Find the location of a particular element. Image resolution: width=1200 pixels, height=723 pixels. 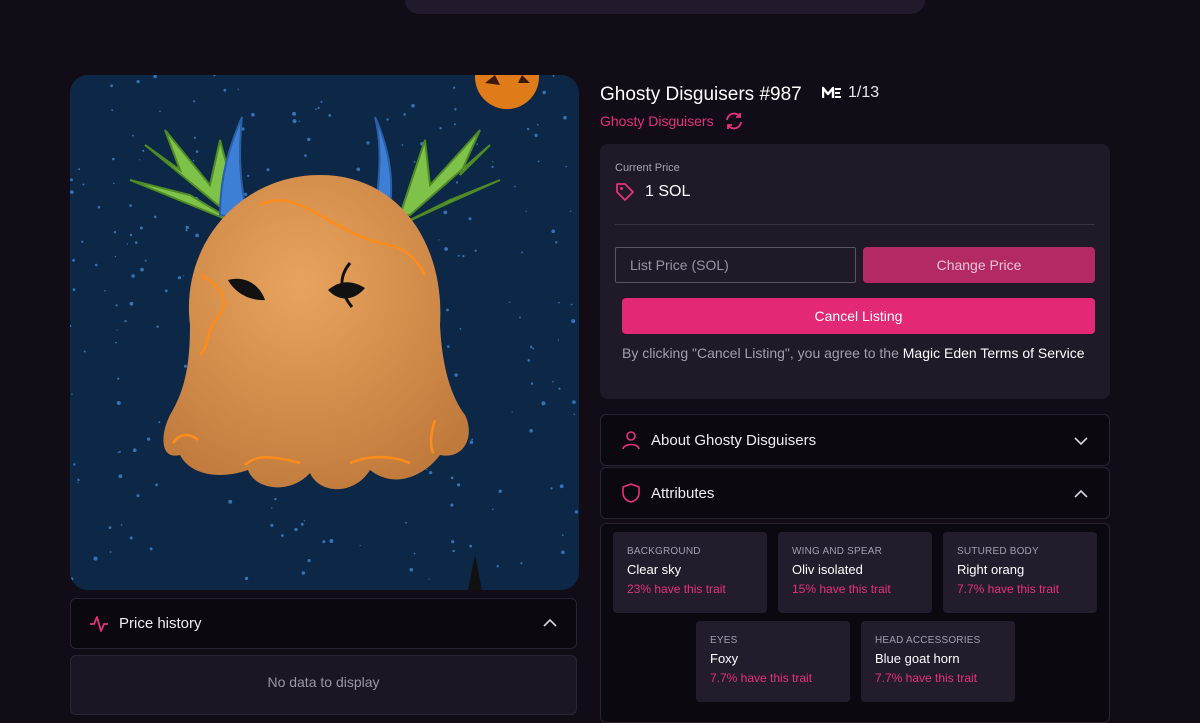

price-history-empty: No data to display is located at coordinates (323, 685).